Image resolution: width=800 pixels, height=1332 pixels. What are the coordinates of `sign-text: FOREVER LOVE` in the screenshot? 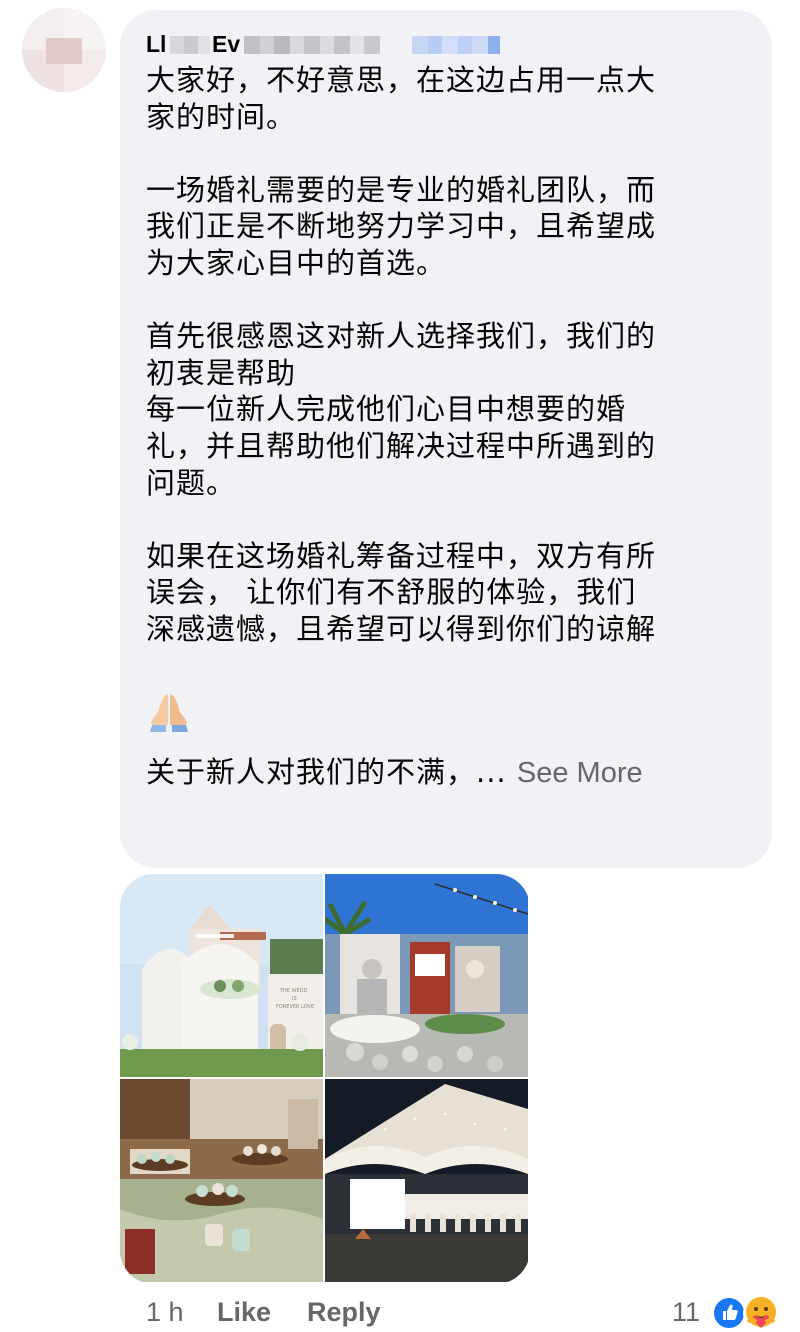 It's located at (295, 1007).